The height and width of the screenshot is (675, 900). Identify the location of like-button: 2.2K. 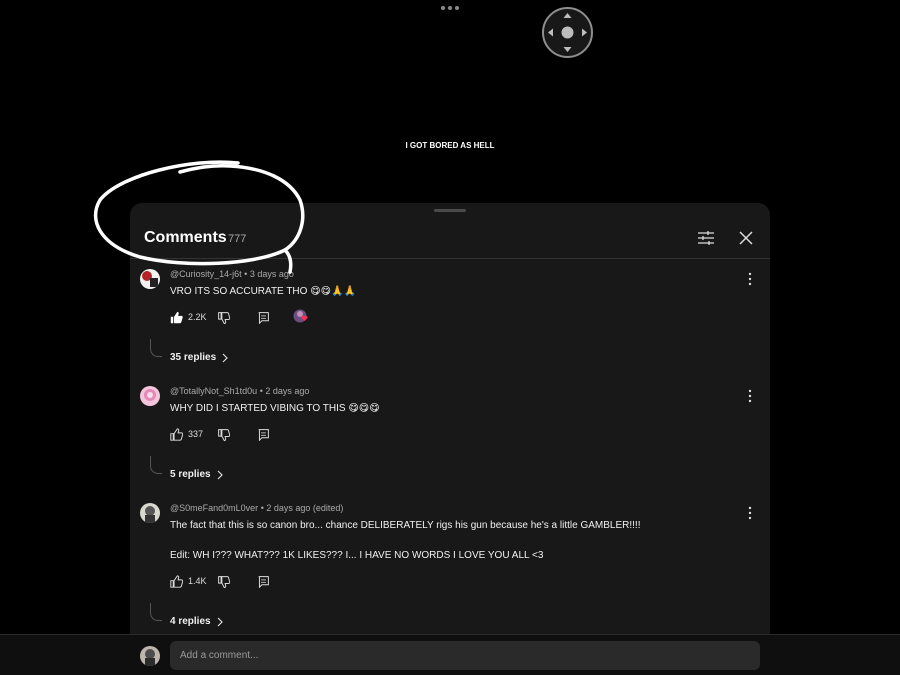
(190, 317).